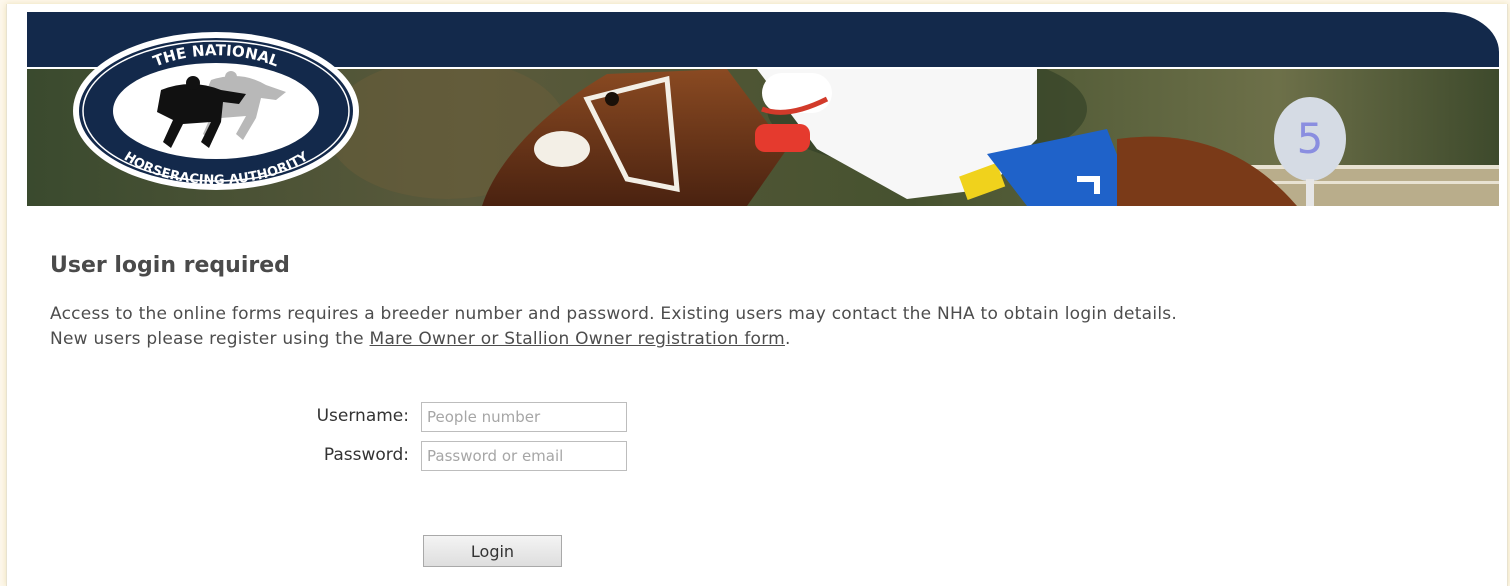  Describe the element at coordinates (216, 111) in the screenshot. I see `nha-logo: THE NATIONAL HORSERACING AUTHORITY` at that location.